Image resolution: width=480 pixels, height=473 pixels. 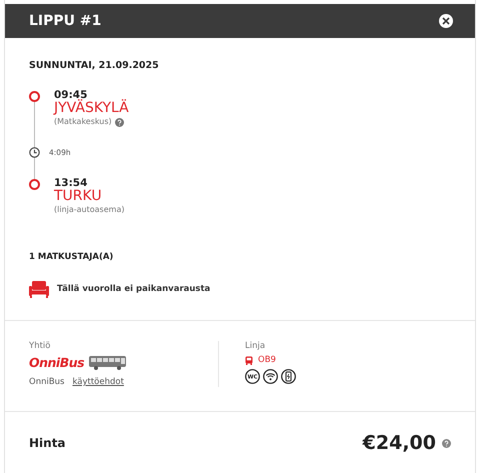 What do you see at coordinates (83, 122) in the screenshot?
I see `station-name: (Matkakeskus)` at bounding box center [83, 122].